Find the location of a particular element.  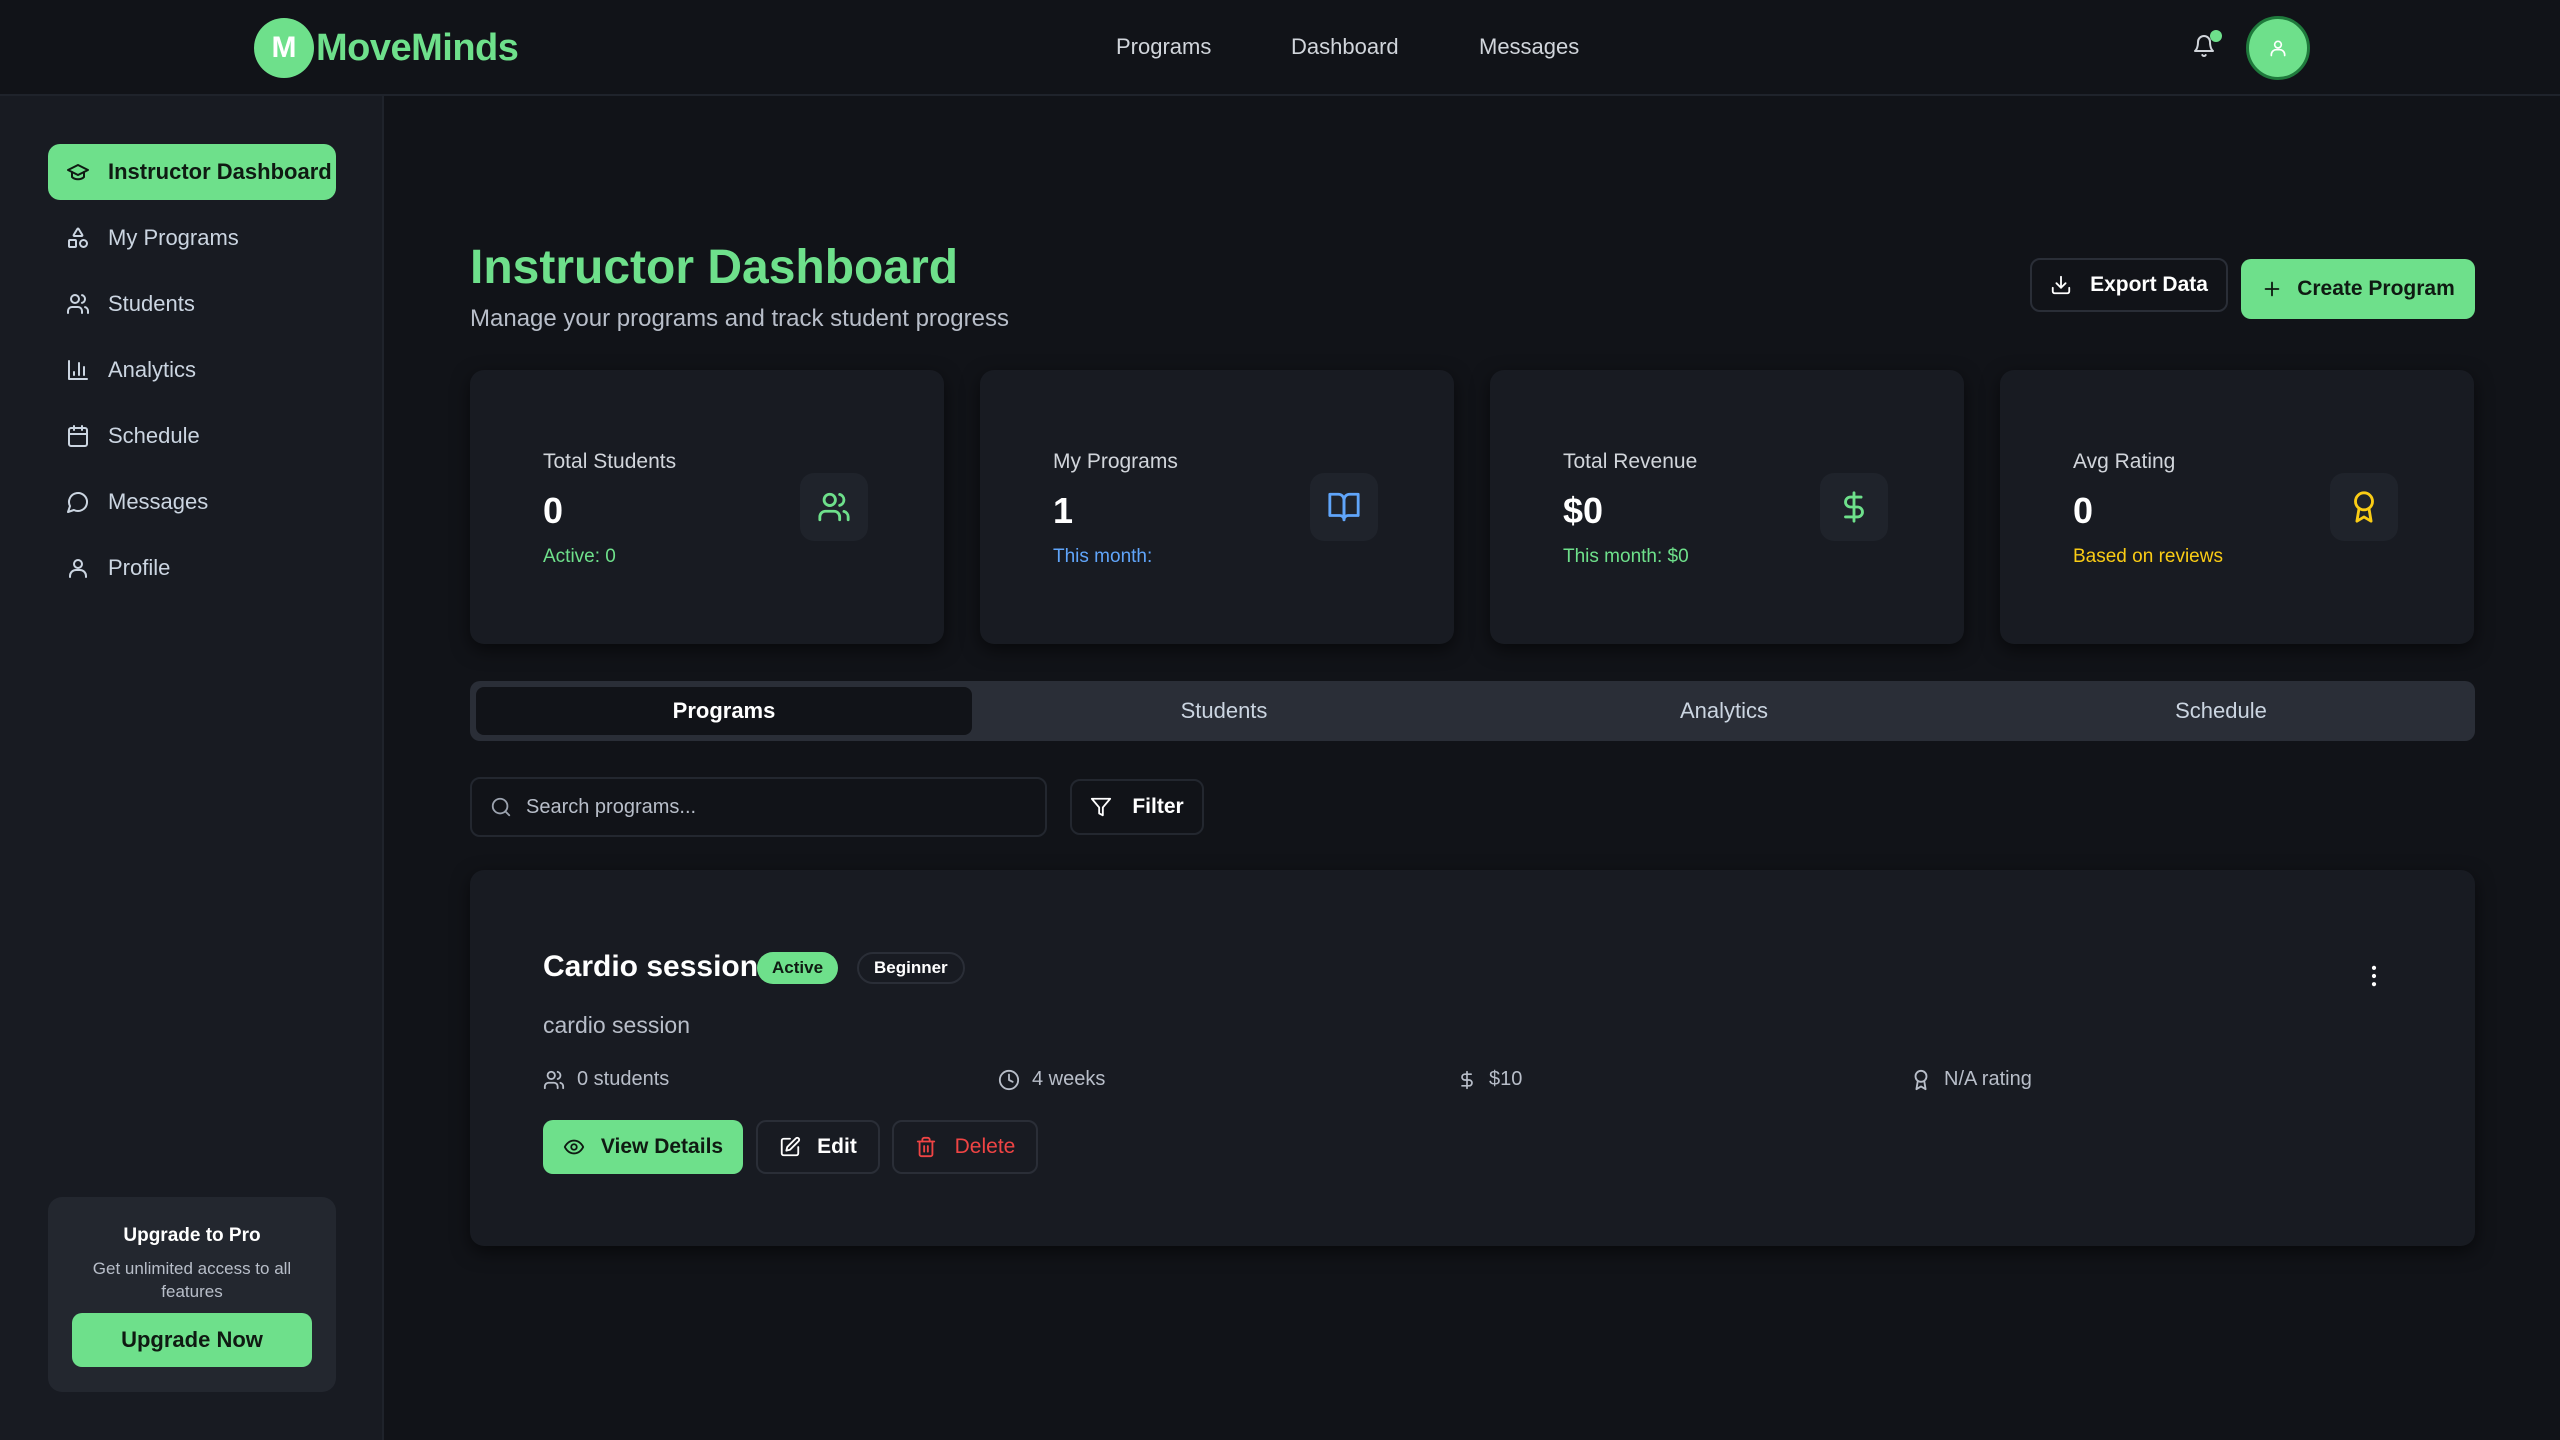

topnav-messages: Messages is located at coordinates (1529, 47).